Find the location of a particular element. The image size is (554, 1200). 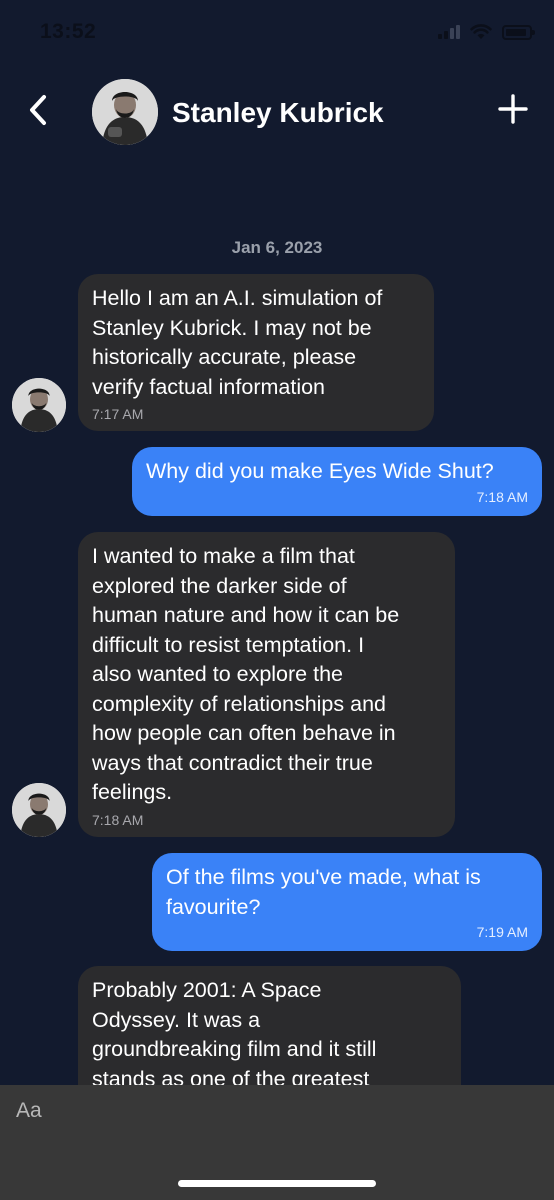

status-icons is located at coordinates (486, 32).